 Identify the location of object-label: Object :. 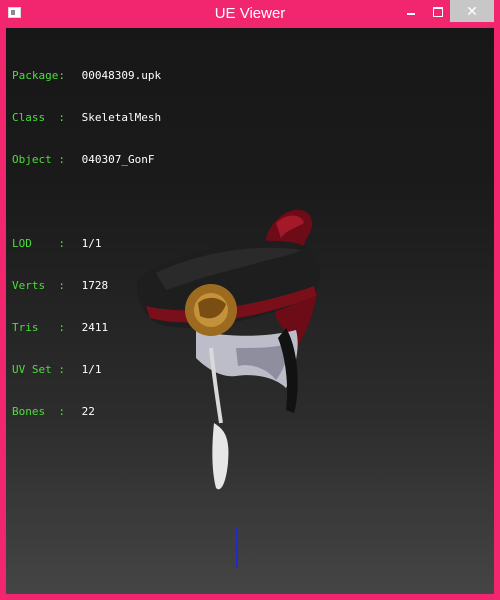
(38, 159).